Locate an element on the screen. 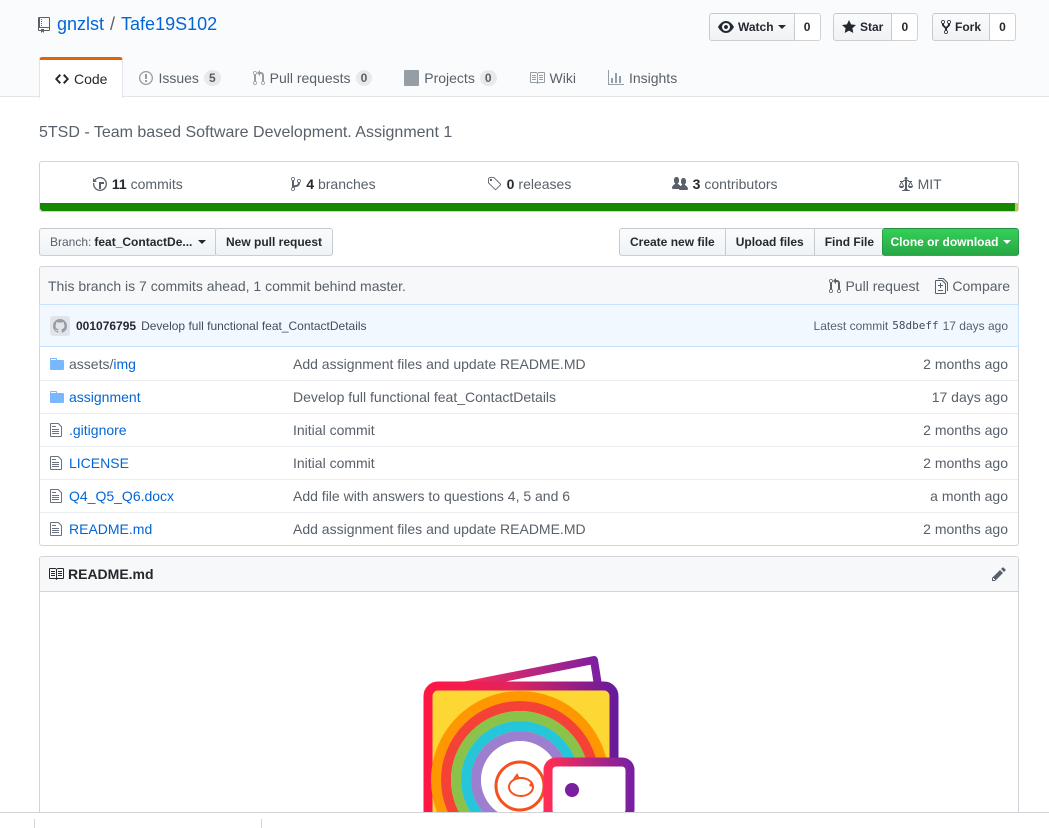  releases-link: 0 releases is located at coordinates (529, 184).